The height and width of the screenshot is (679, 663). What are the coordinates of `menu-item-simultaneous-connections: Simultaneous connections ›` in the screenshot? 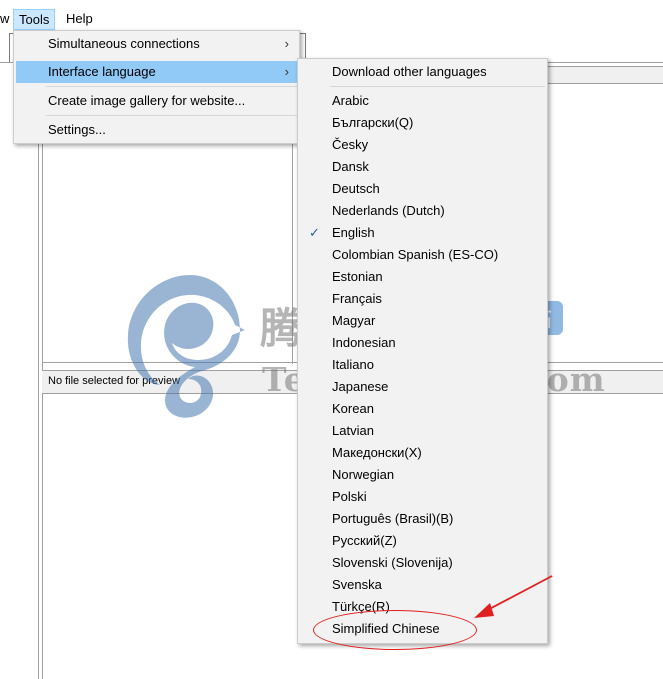 It's located at (156, 44).